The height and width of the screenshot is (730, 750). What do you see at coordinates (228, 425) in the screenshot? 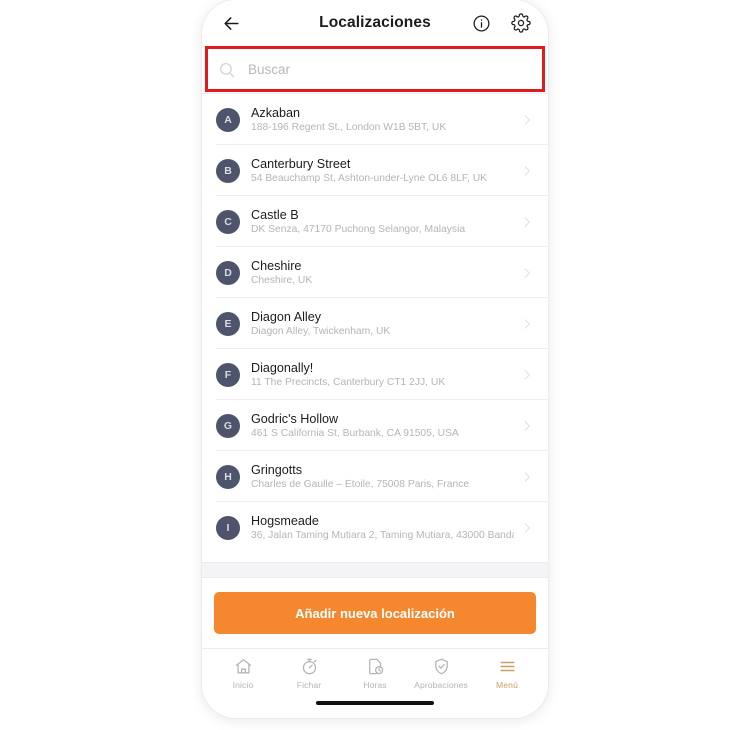
I see `location-avatar: G` at bounding box center [228, 425].